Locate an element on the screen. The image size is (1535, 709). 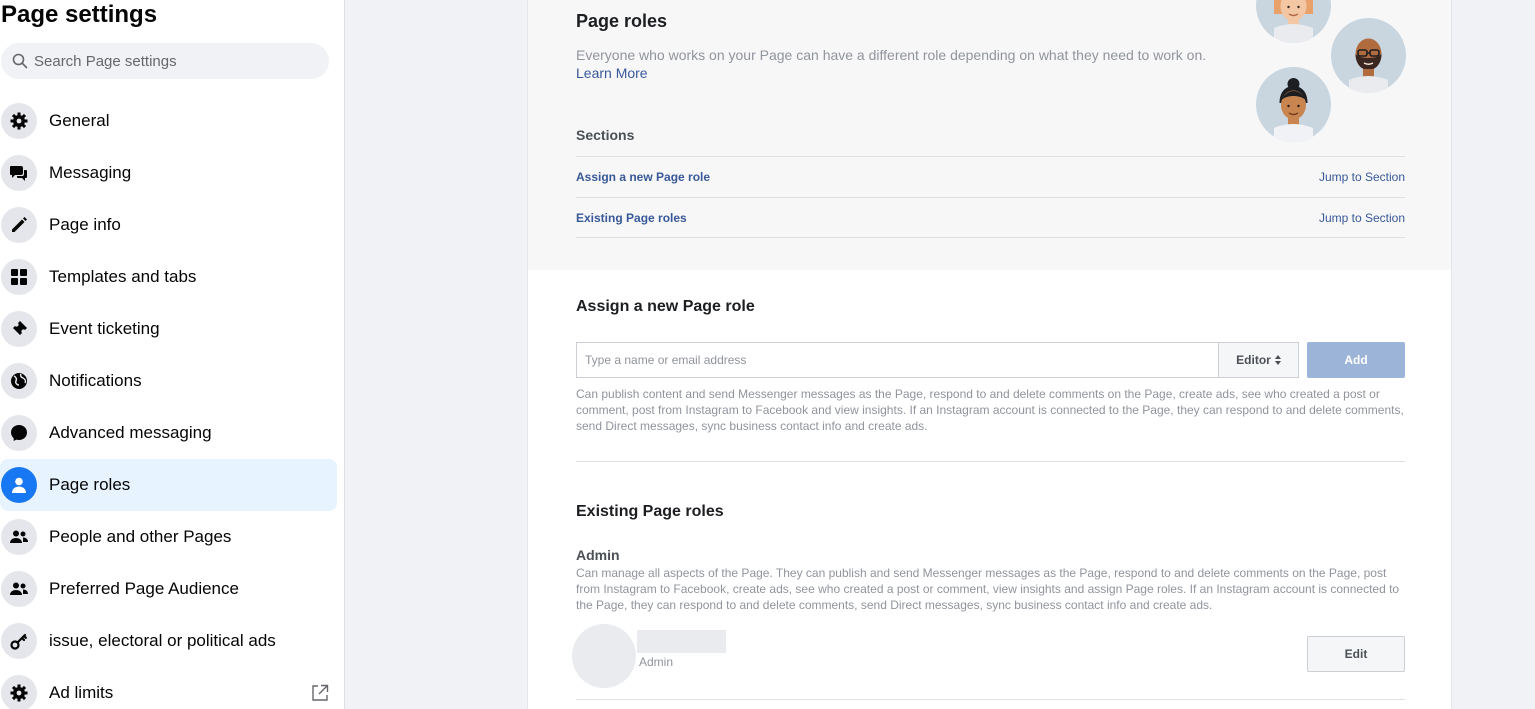
sidebar-item-label: Event ticketing is located at coordinates (104, 328).